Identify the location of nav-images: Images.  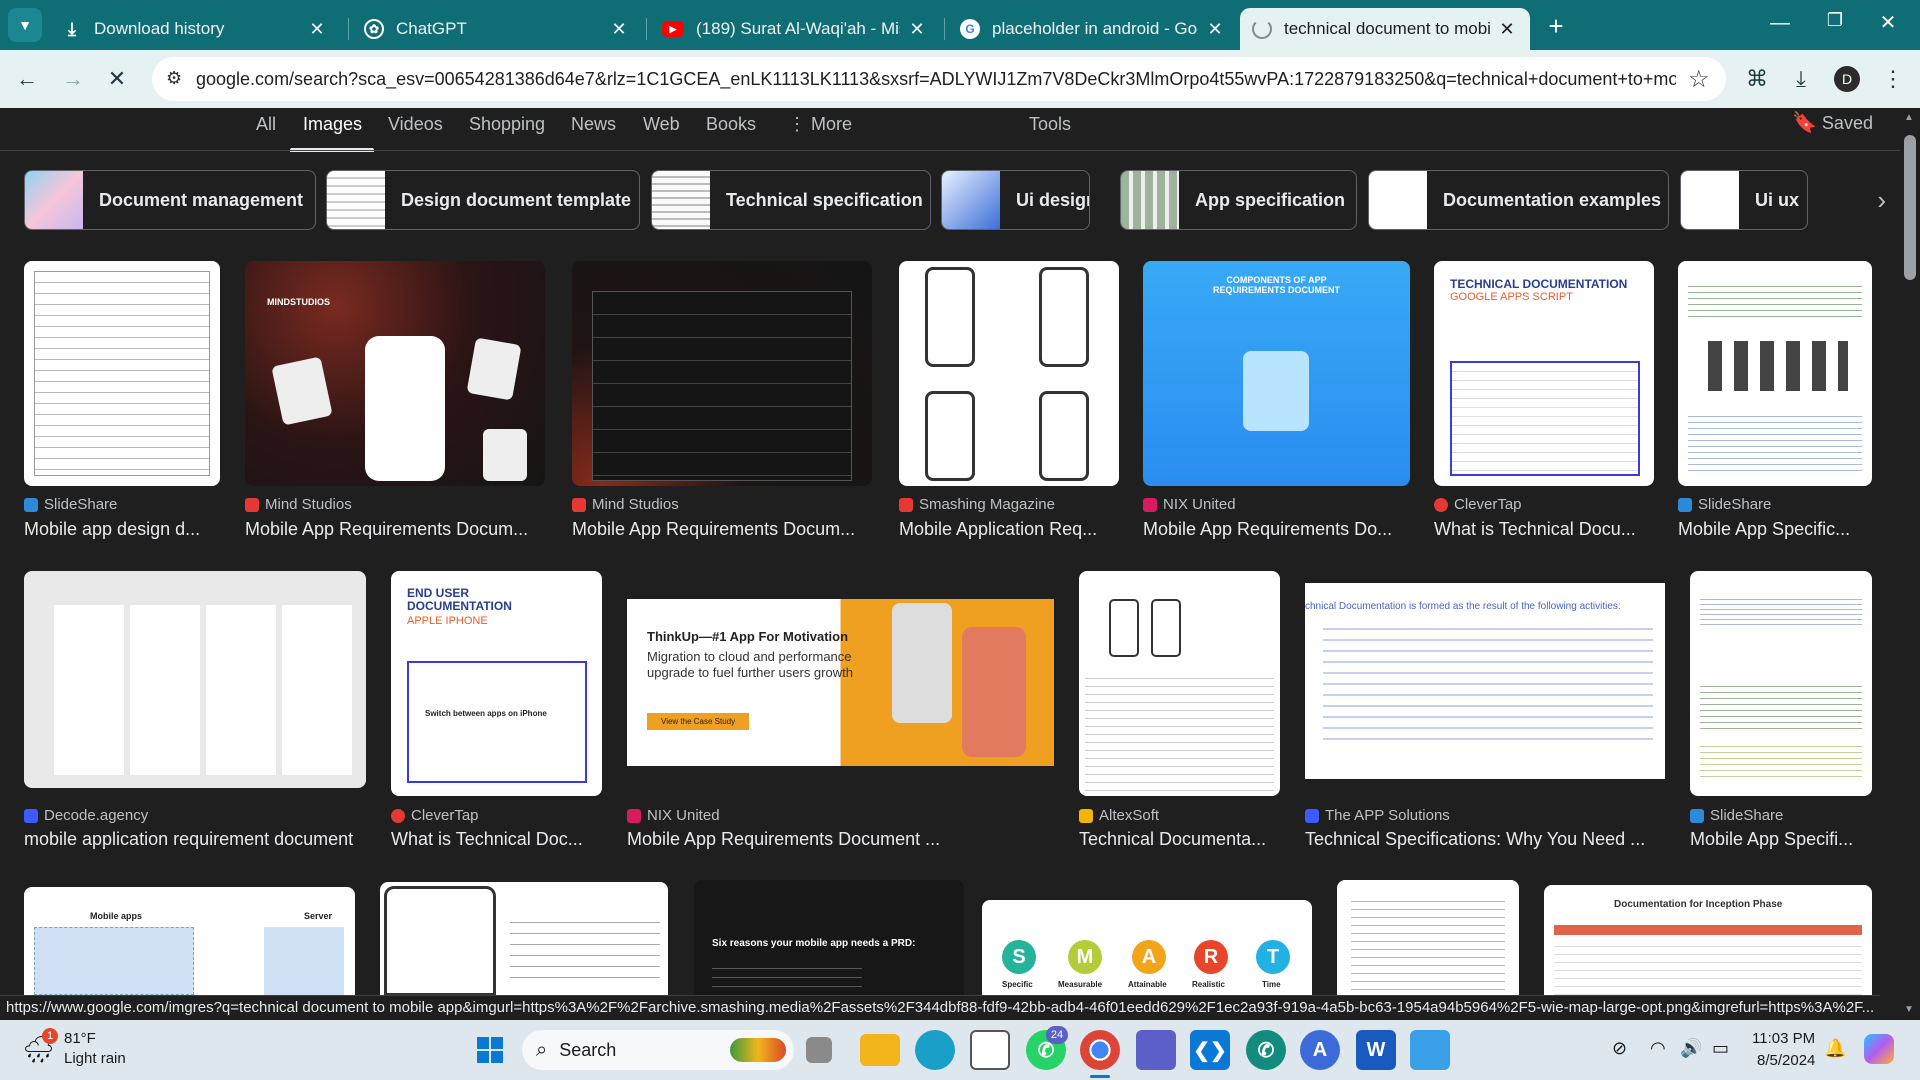
(332, 124).